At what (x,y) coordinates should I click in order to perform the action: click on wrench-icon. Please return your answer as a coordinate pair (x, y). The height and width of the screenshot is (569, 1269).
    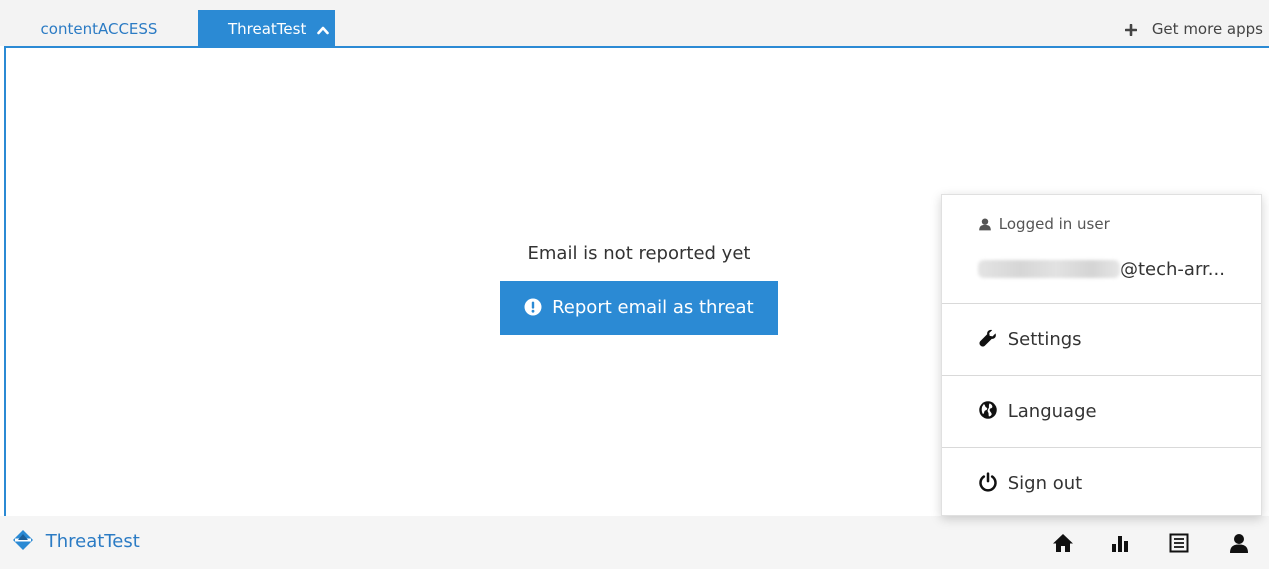
    Looking at the image, I should click on (993, 339).